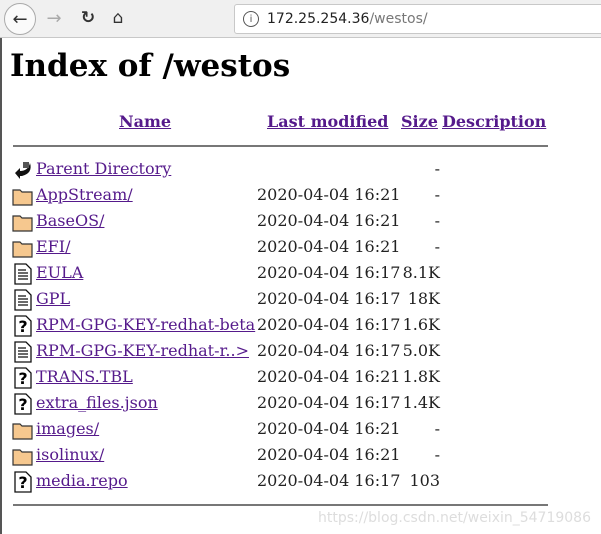 The width and height of the screenshot is (601, 534). I want to click on table-row: AppStream/ 2020-04-04 16:21 -, so click(282, 196).